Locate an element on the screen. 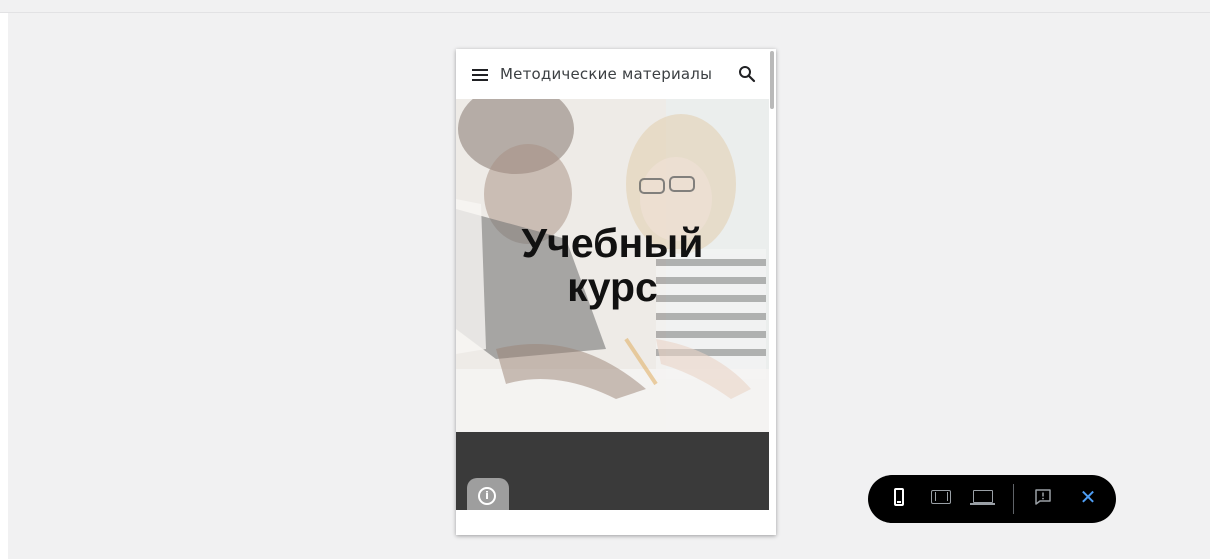  site-header: Методические материалы is located at coordinates (612, 74).